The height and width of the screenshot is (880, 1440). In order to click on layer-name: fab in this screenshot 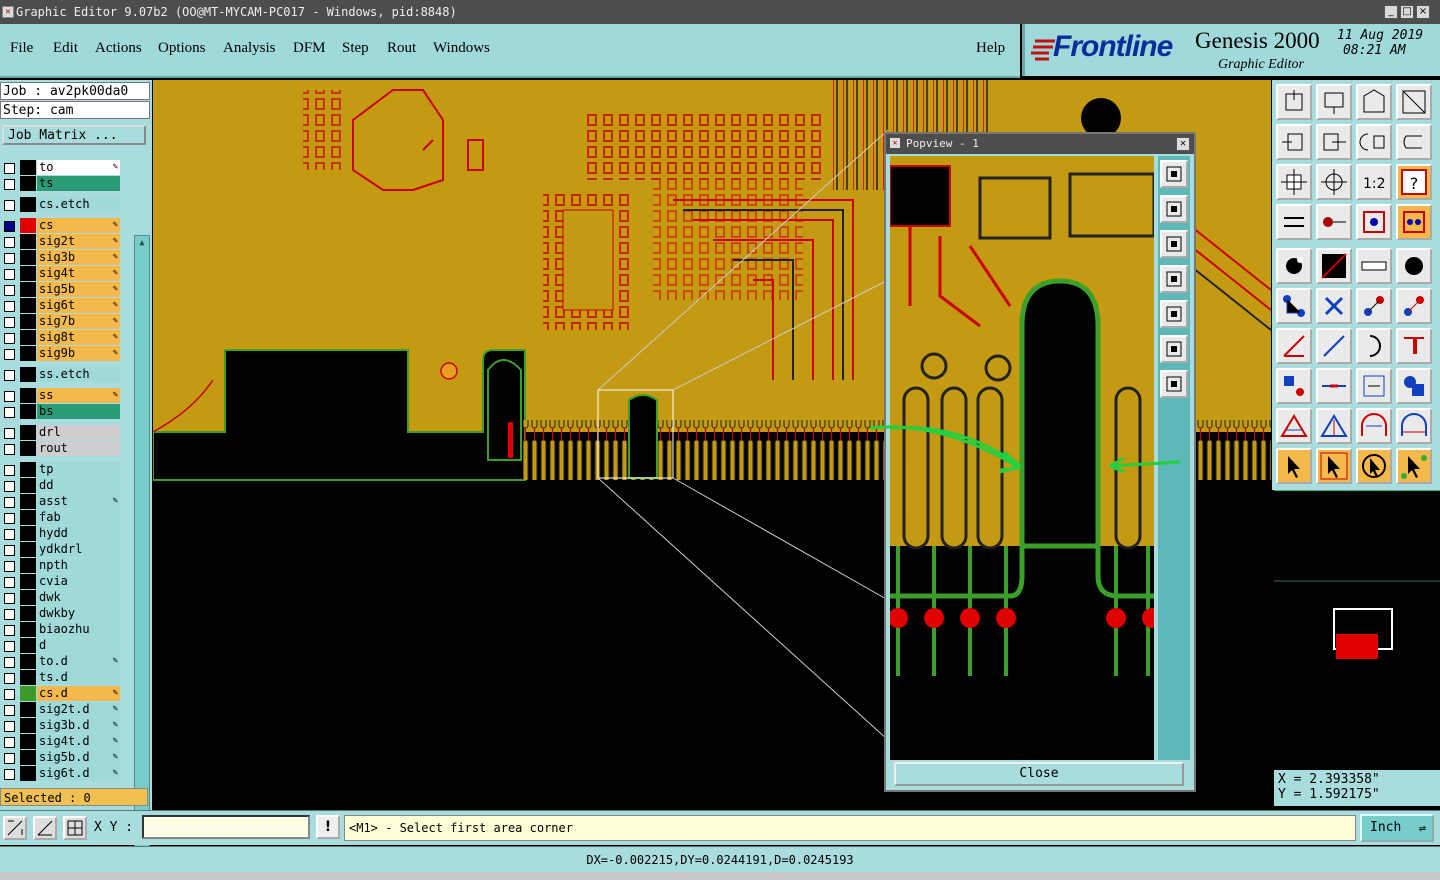, I will do `click(78, 517)`.